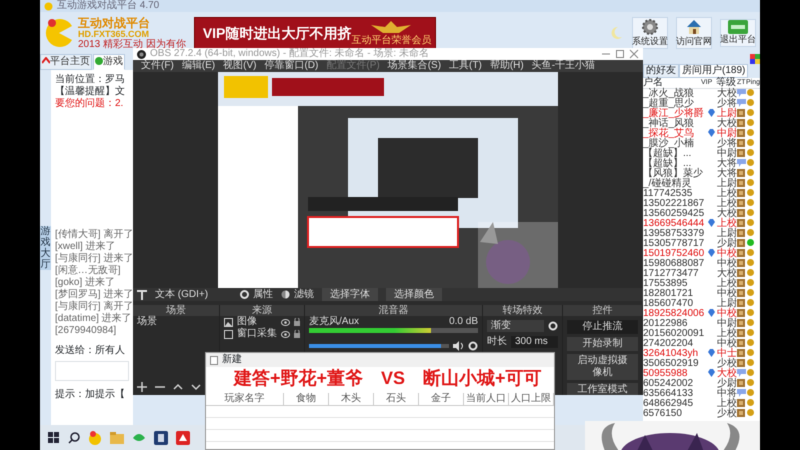 This screenshot has width=800, height=450. What do you see at coordinates (391, 40) in the screenshot?
I see `banner-caption: 互动平台荣誉会员` at bounding box center [391, 40].